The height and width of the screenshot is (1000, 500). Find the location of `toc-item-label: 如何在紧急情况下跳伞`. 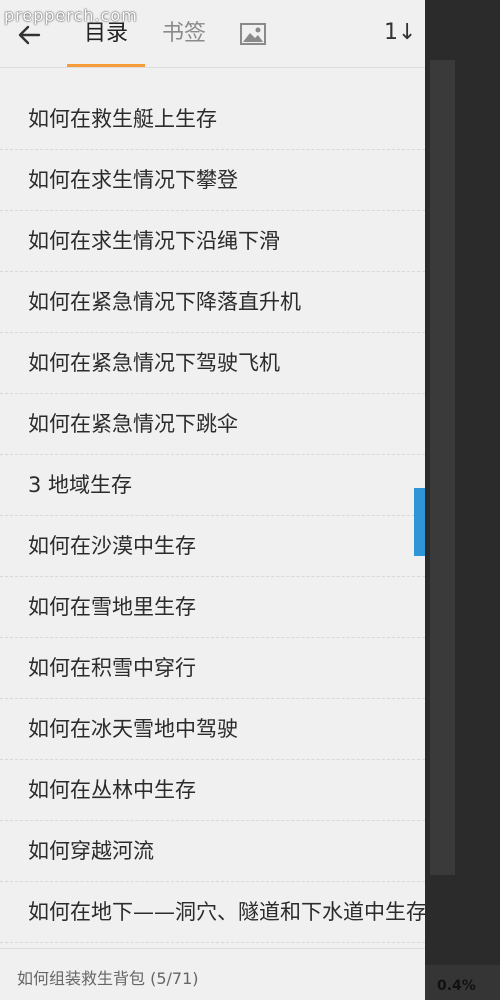

toc-item-label: 如何在紧急情况下跳伞 is located at coordinates (133, 424).